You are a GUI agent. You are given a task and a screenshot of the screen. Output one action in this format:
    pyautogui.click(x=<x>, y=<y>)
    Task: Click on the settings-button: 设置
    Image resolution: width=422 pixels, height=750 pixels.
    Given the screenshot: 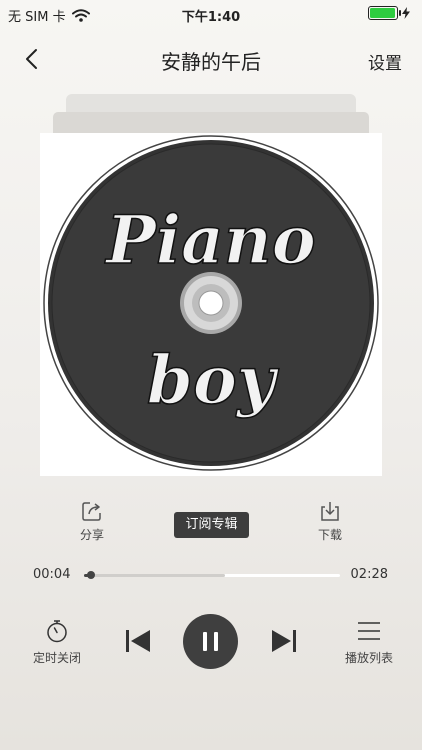 What is the action you would take?
    pyautogui.click(x=385, y=61)
    